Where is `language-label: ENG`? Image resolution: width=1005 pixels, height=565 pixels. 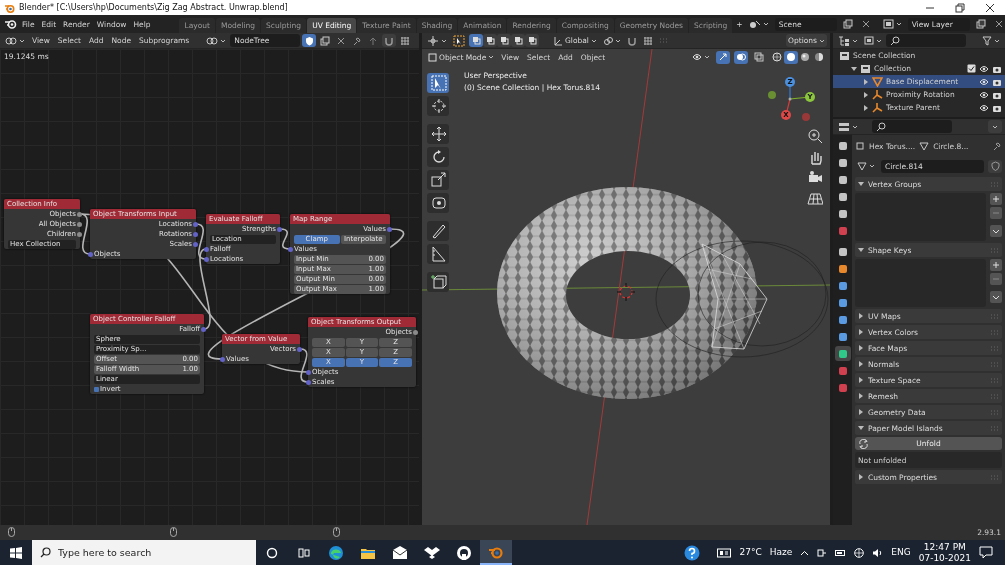 language-label: ENG is located at coordinates (901, 552).